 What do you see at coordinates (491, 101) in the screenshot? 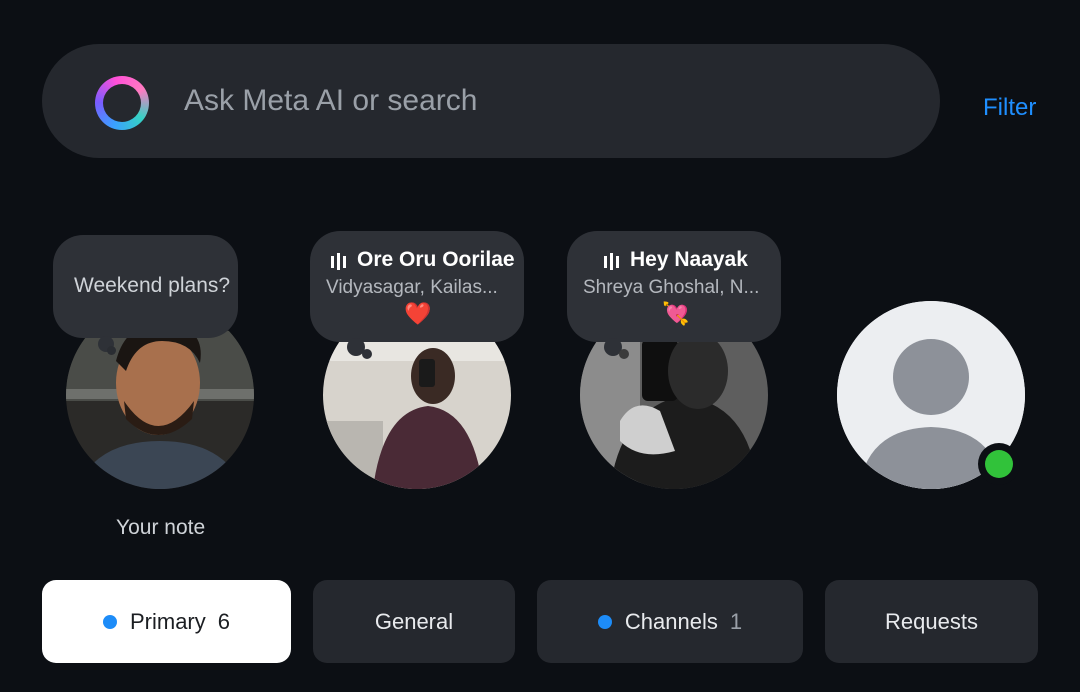
I see `search-bar` at bounding box center [491, 101].